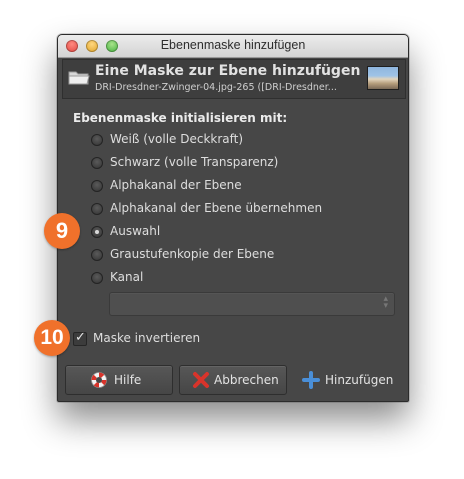 The image size is (464, 479). Describe the element at coordinates (383, 78) in the screenshot. I see `layer-thumbnail` at that location.